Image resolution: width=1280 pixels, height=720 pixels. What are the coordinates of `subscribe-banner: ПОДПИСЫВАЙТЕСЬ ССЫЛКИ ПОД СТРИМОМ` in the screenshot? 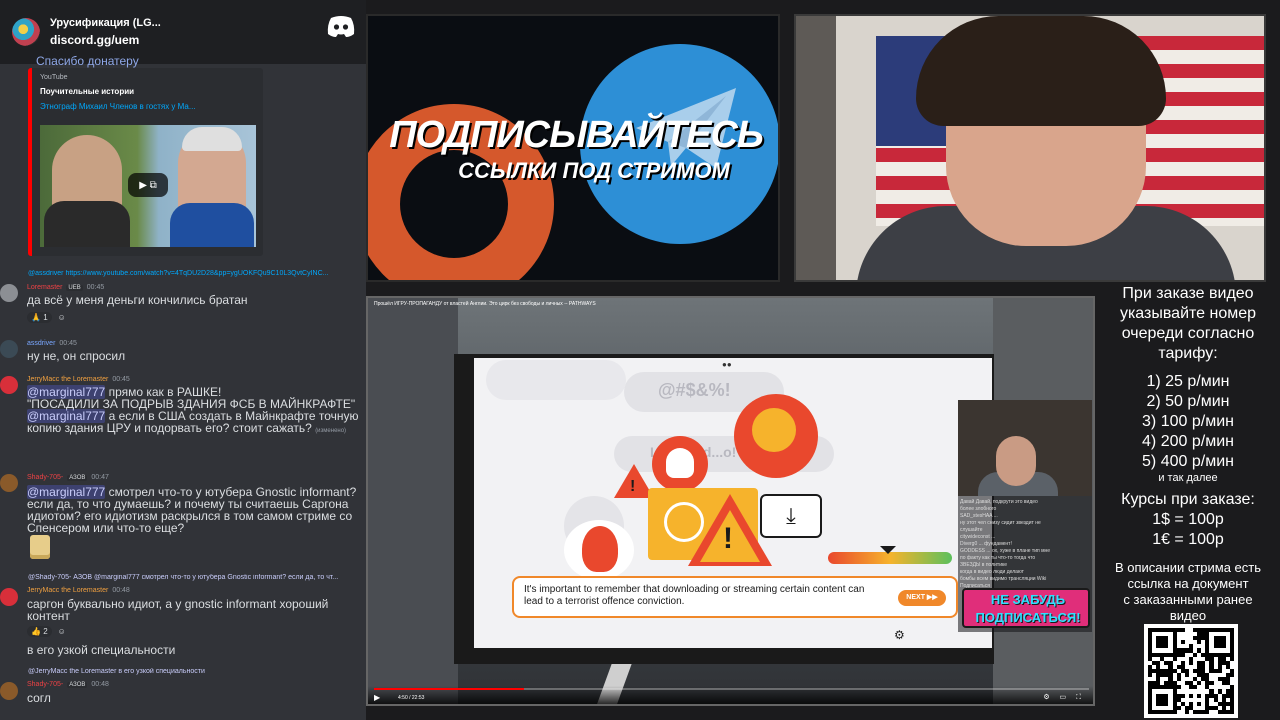 It's located at (573, 148).